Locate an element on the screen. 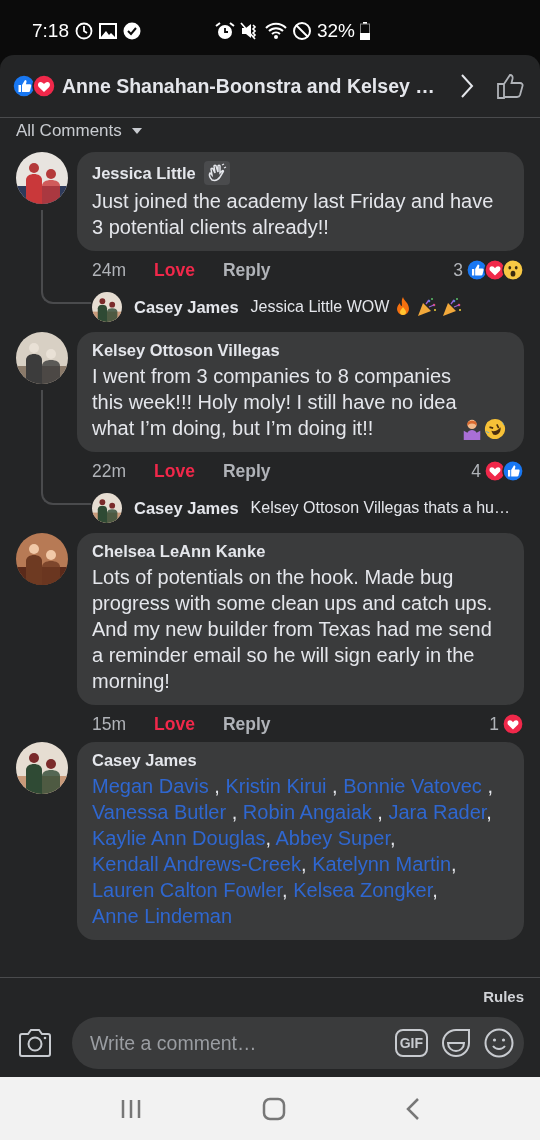  reply-text: Jessica Little WOW is located at coordinates (320, 307).